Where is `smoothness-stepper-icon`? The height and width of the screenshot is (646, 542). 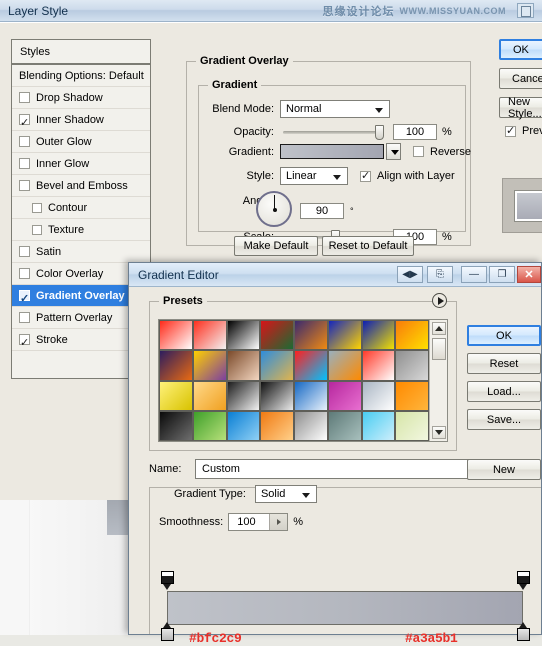
smoothness-stepper-icon is located at coordinates (278, 522).